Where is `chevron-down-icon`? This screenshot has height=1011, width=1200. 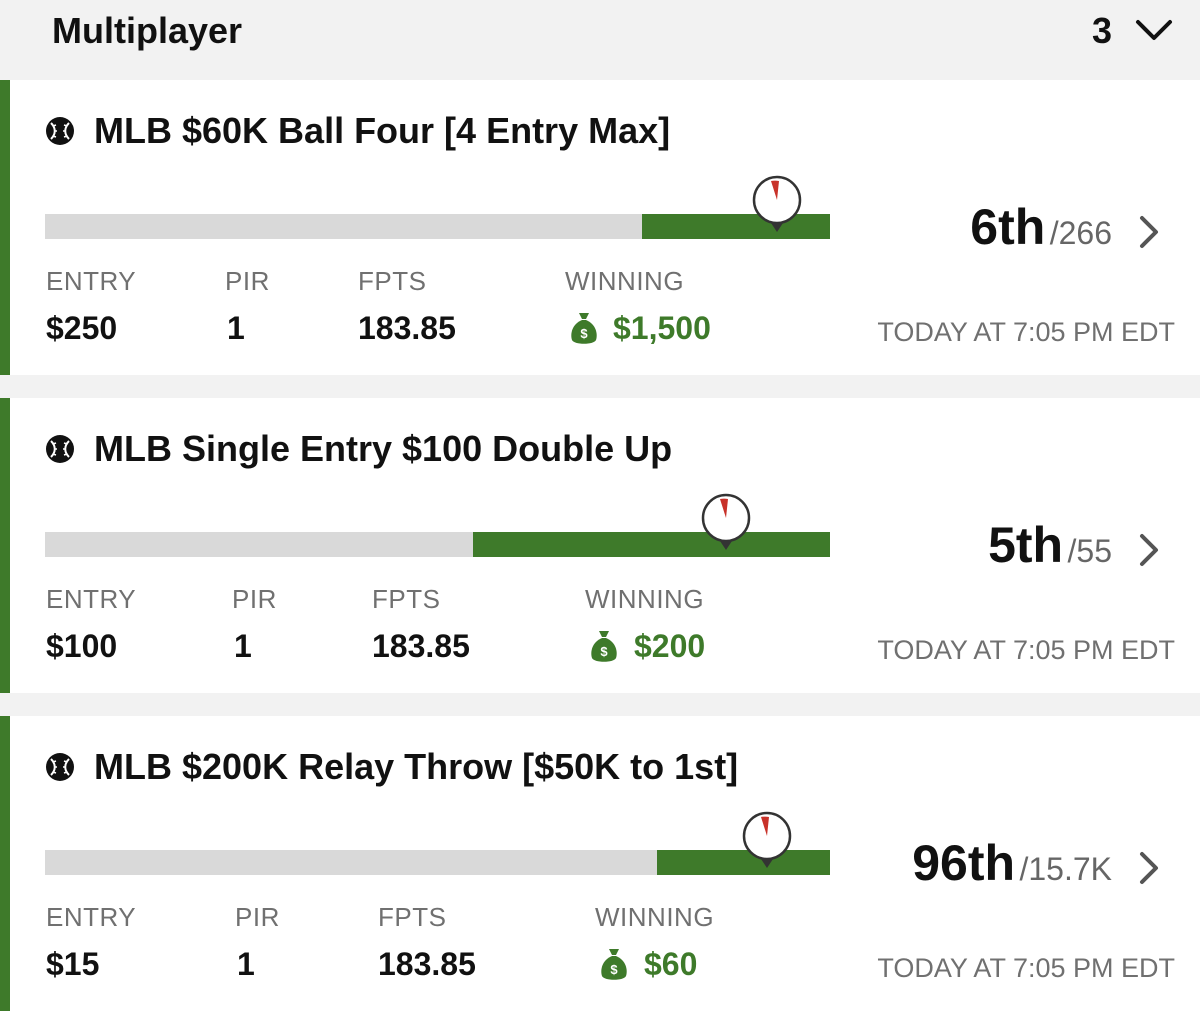 chevron-down-icon is located at coordinates (1154, 31).